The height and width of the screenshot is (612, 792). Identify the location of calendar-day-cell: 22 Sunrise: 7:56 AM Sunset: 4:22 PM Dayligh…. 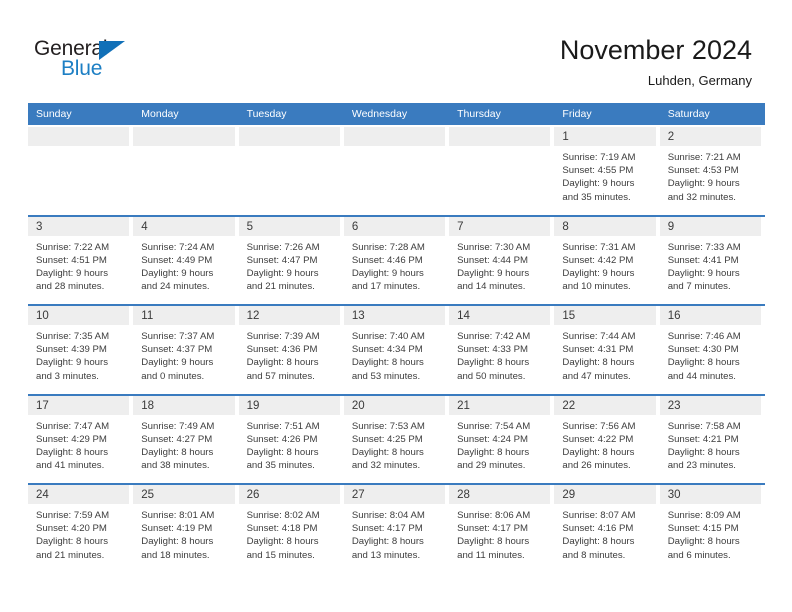
(607, 439).